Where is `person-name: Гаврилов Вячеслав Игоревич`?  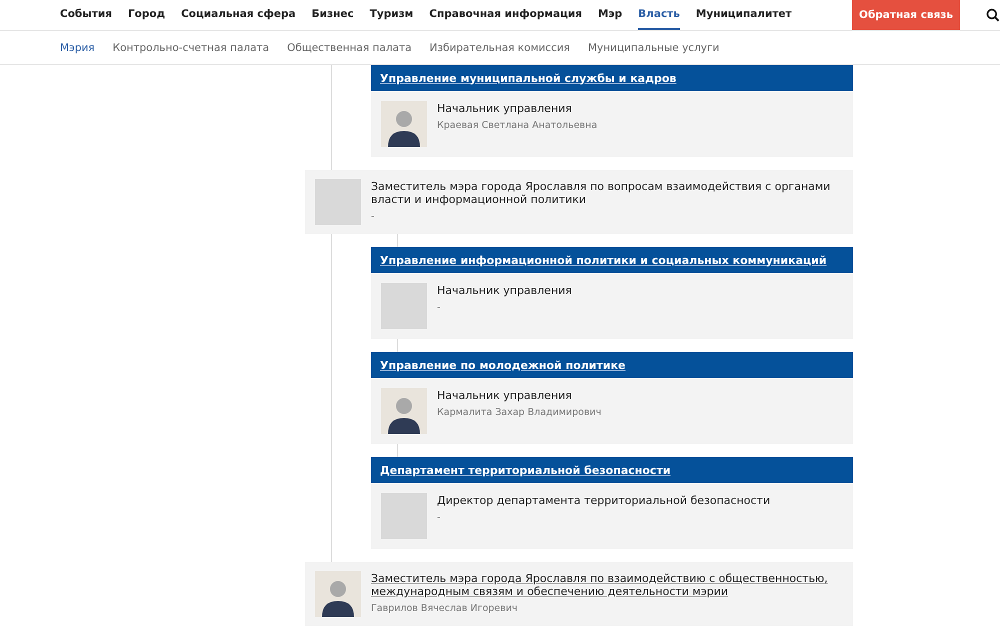 person-name: Гаврилов Вячеслав Игоревич is located at coordinates (445, 608).